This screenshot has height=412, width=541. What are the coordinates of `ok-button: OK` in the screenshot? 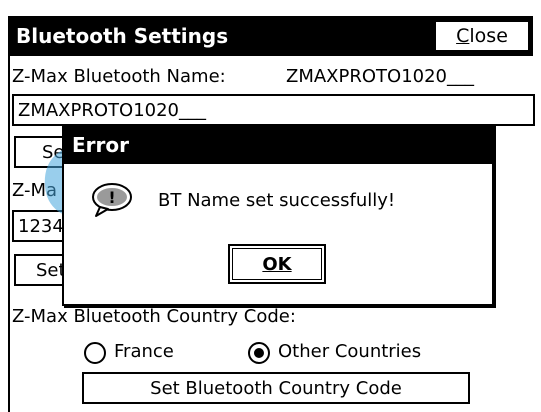 It's located at (277, 264).